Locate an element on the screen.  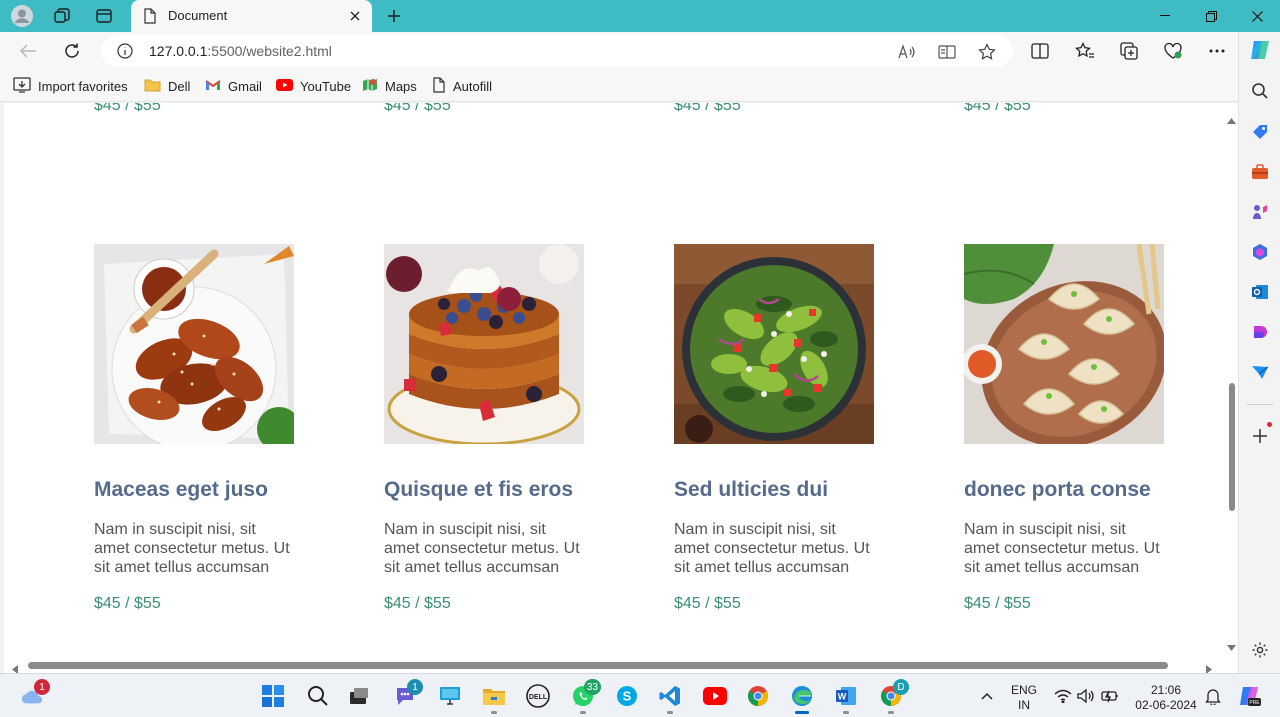
youtube-app-icon is located at coordinates (715, 696).